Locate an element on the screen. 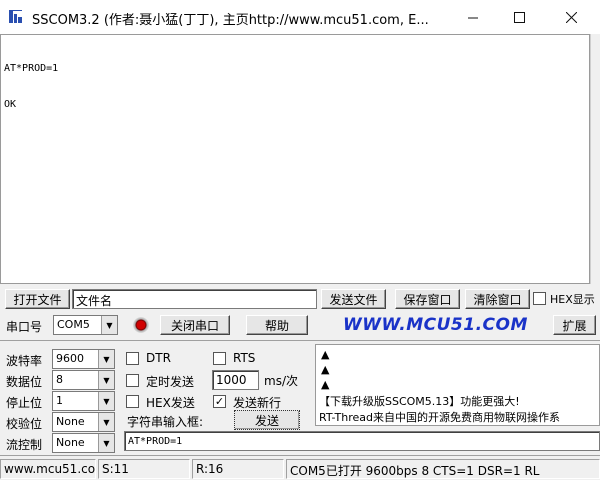 Image resolution: width=600 pixels, height=480 pixels. hex-send-label: HEX发送 is located at coordinates (170, 403).